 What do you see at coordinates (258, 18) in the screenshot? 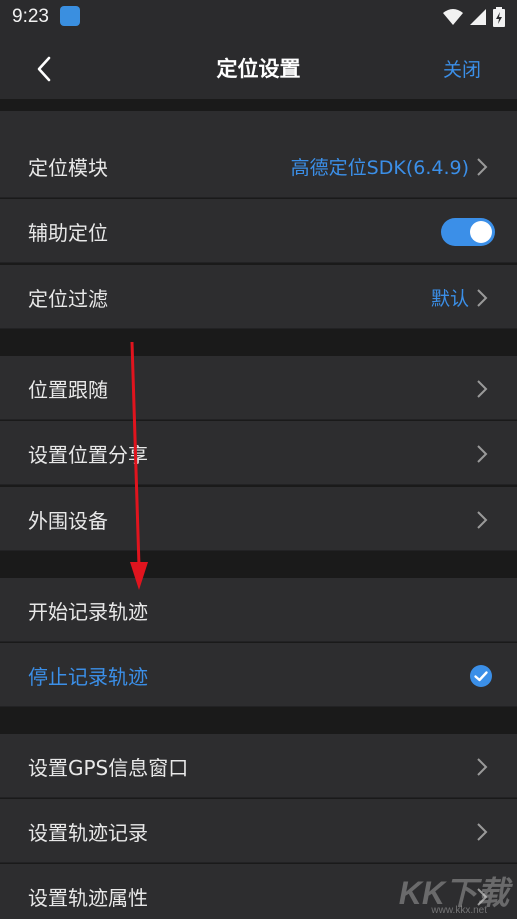
I see `status-bar: 9:23` at bounding box center [258, 18].